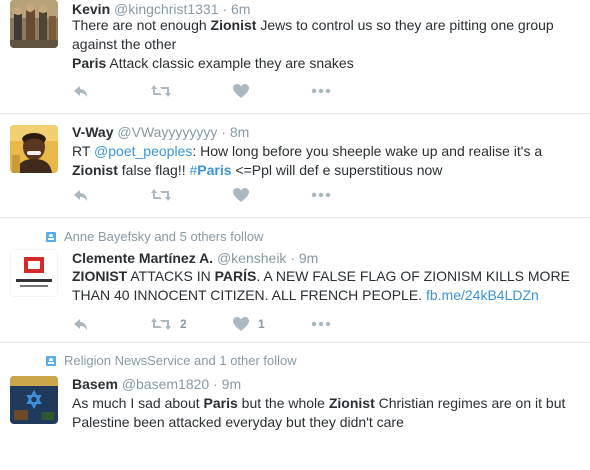 This screenshot has width=590, height=470. Describe the element at coordinates (180, 360) in the screenshot. I see `follow-context-text: Religion NewsService and 1 other follow` at that location.